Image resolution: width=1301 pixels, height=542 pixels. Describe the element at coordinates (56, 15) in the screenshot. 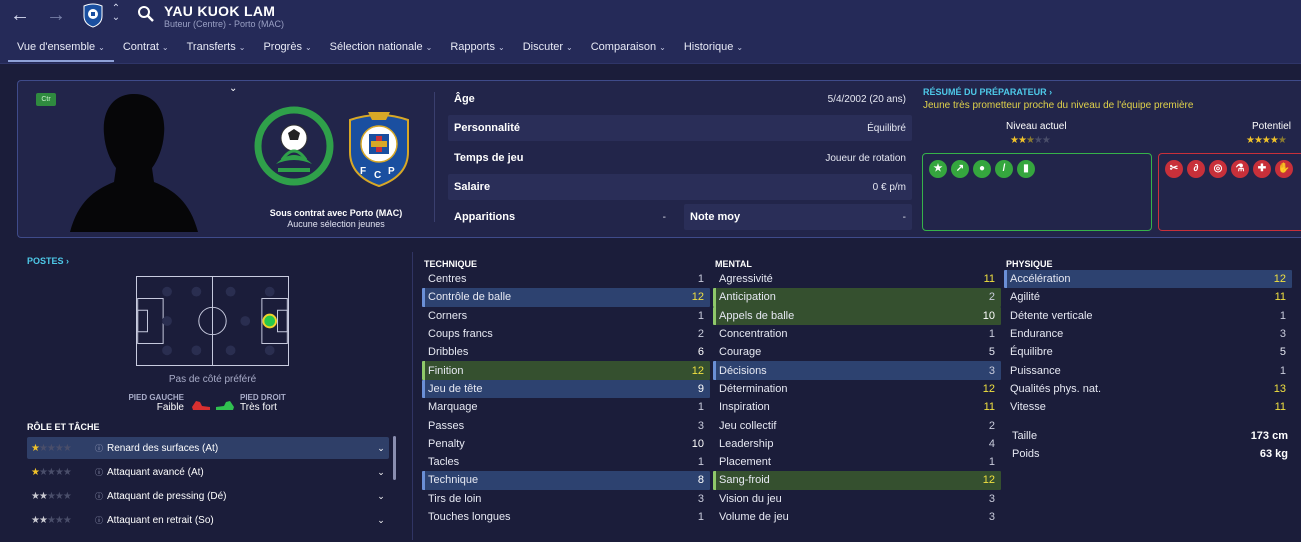

I see `forward-arrow-icon: →` at that location.